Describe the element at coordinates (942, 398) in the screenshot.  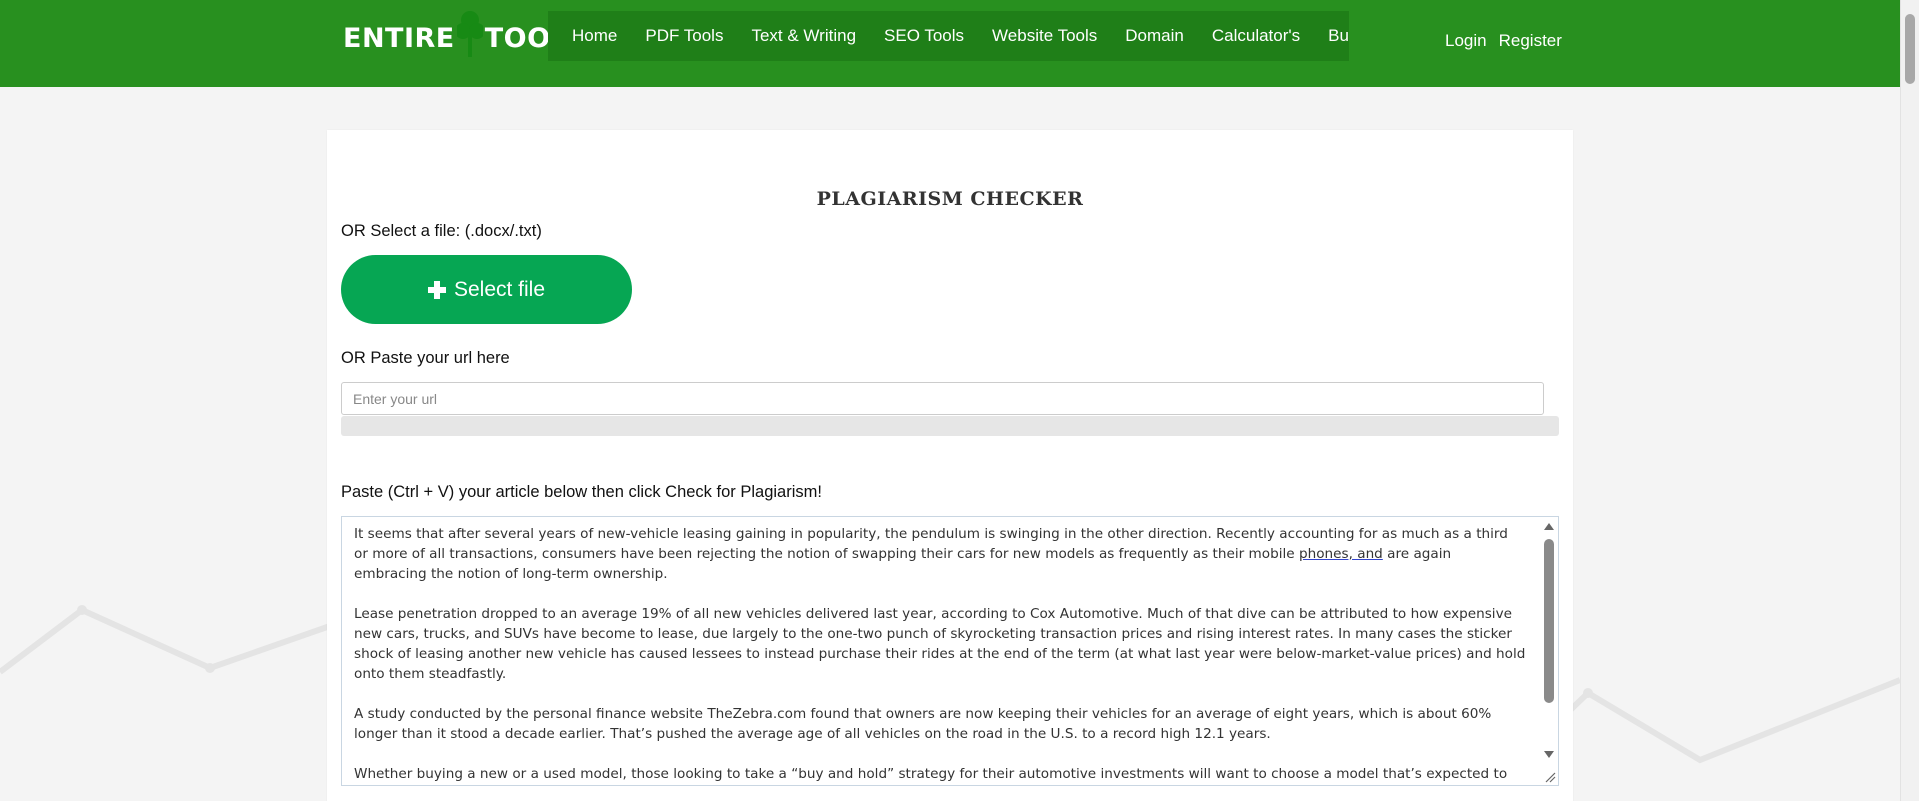
I see `url-input` at that location.